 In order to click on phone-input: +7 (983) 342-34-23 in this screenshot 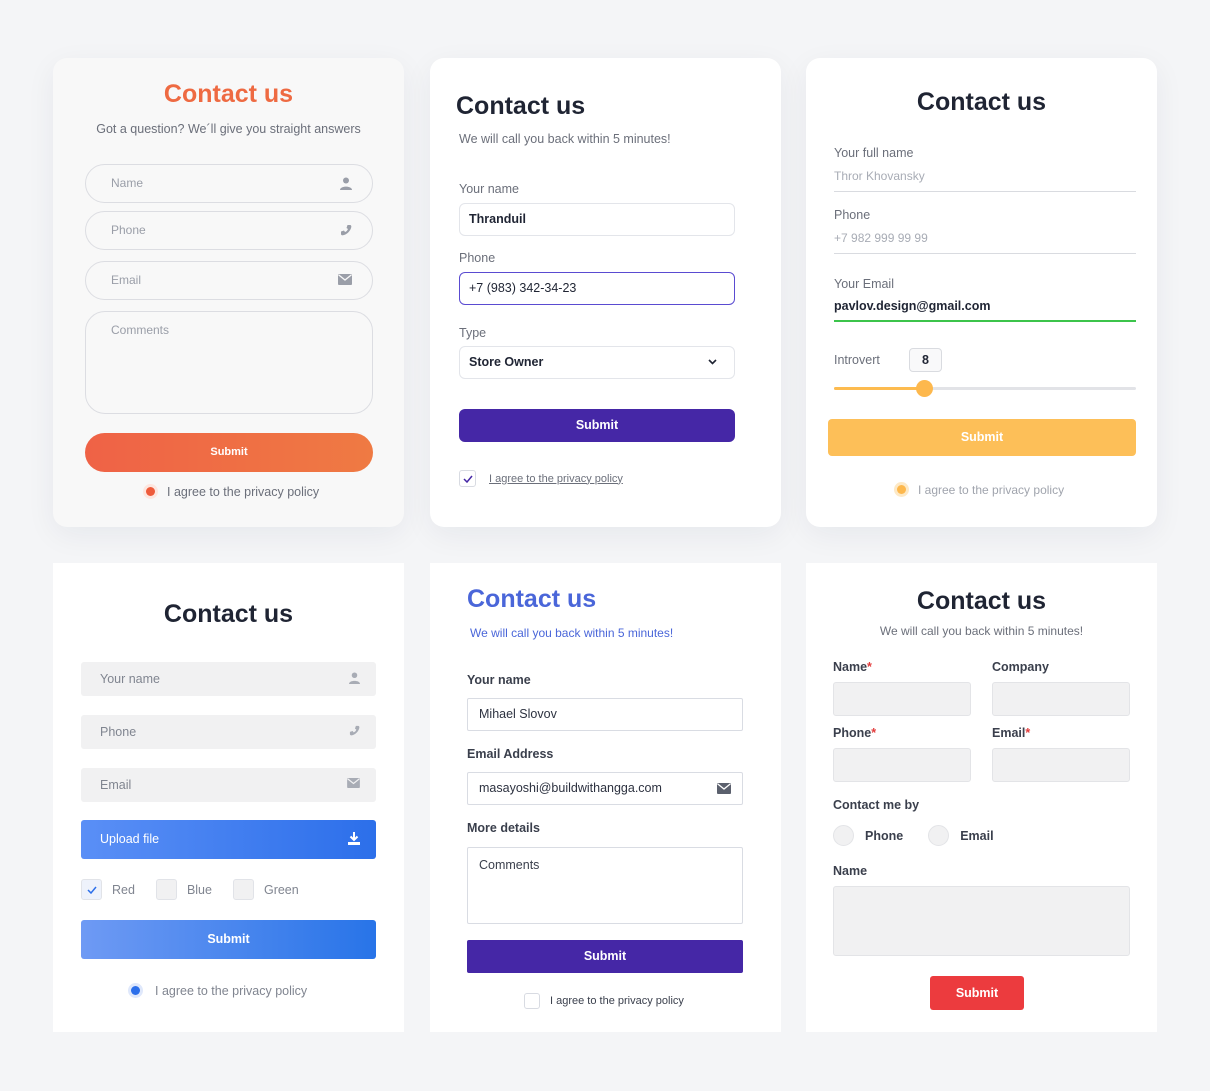, I will do `click(597, 288)`.